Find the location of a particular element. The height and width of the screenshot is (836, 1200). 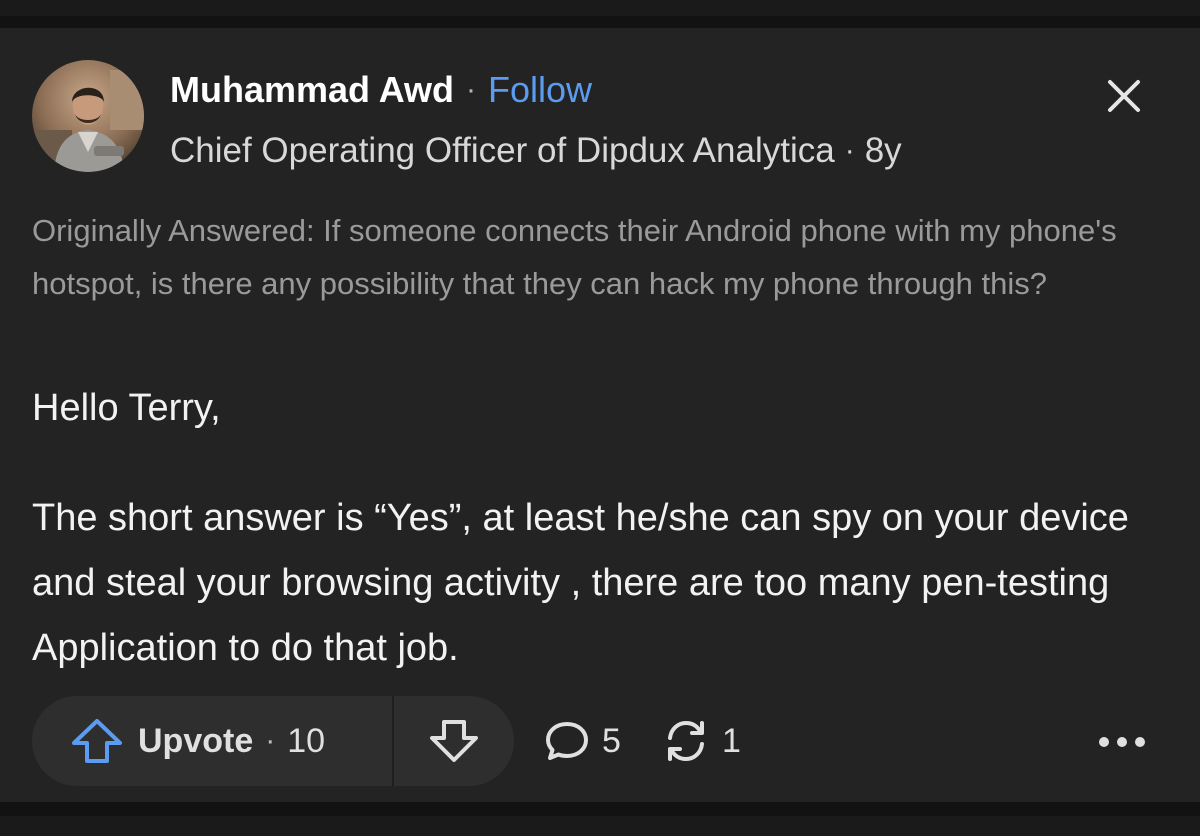

author-line: Muhammad Awd · Follow is located at coordinates (381, 90).